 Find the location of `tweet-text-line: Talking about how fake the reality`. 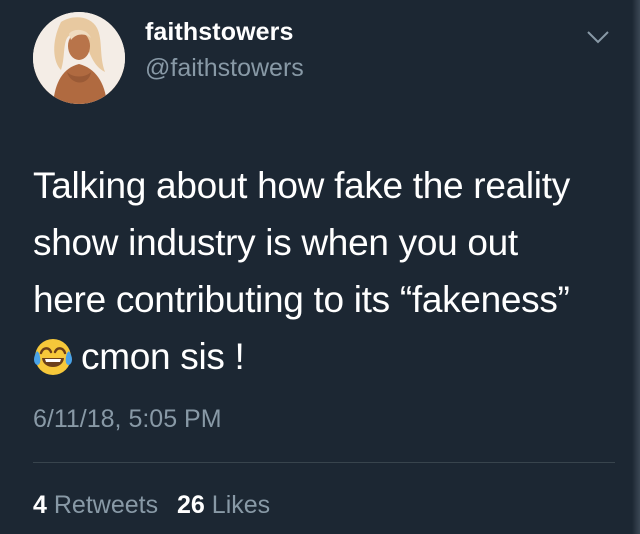

tweet-text-line: Talking about how fake the reality is located at coordinates (301, 185).